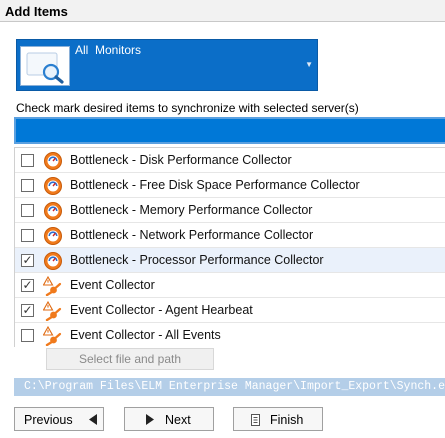 The height and width of the screenshot is (438, 445). I want to click on list-item: Event Collector - All Events, so click(230, 335).